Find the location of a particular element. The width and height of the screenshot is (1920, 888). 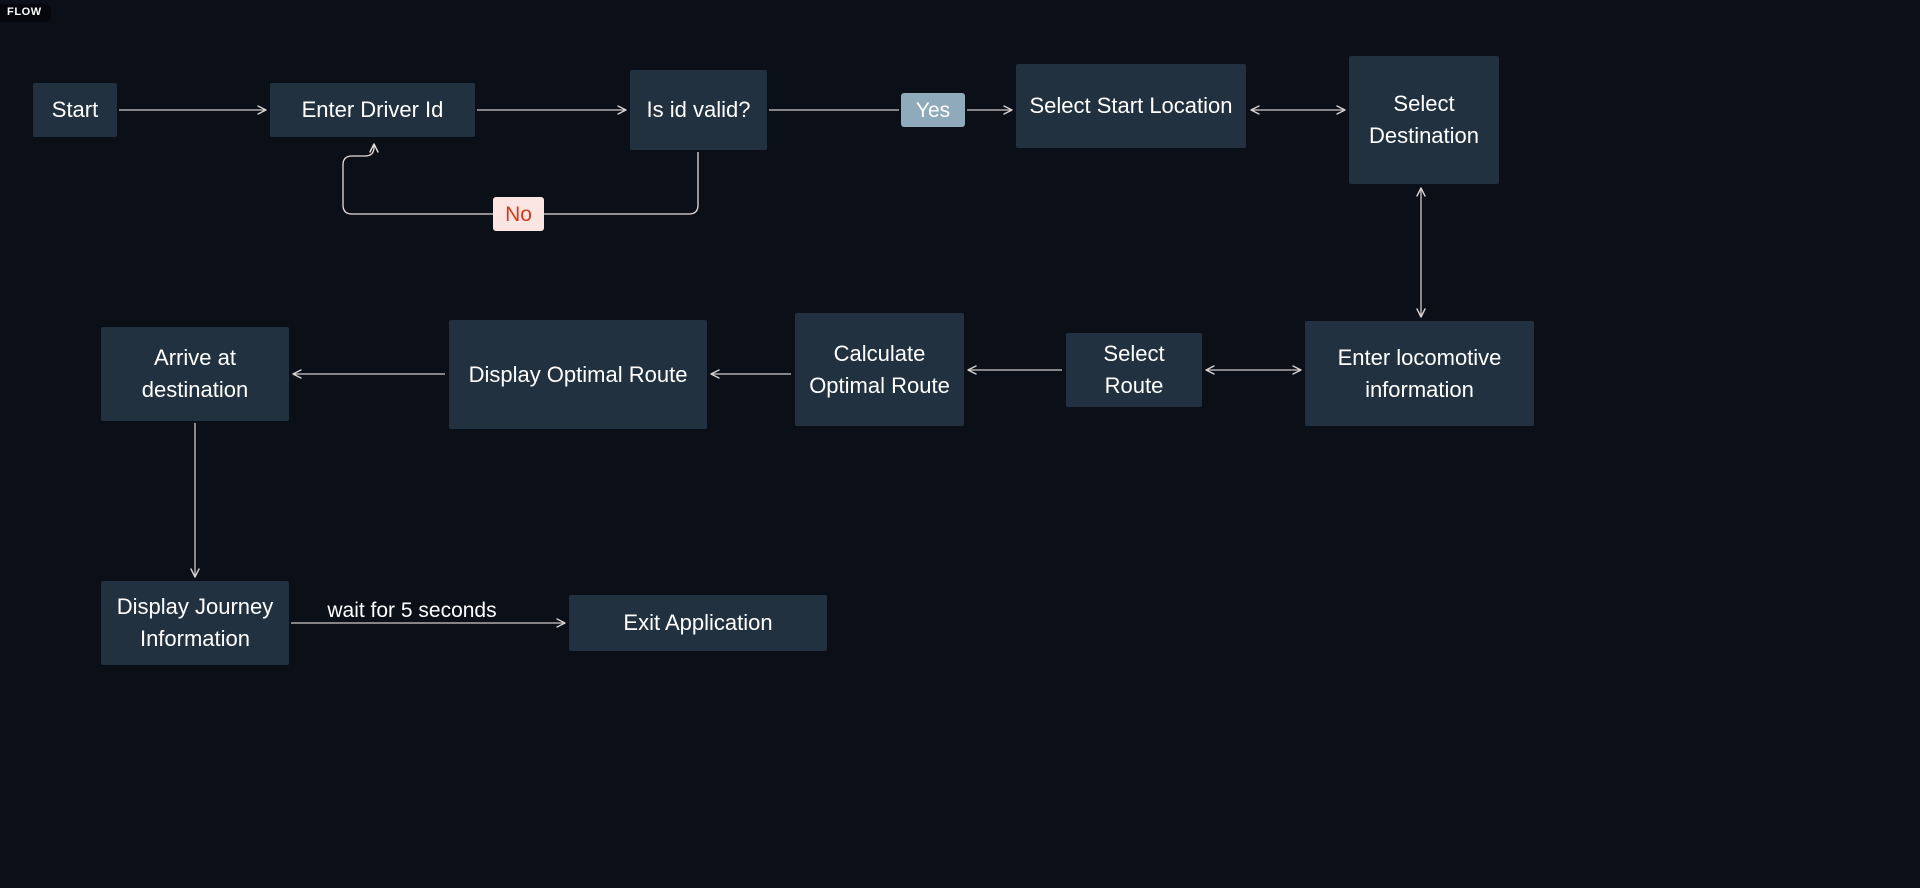

node-calculate-optimal-route: Calculate Optimal Route is located at coordinates (879, 369).